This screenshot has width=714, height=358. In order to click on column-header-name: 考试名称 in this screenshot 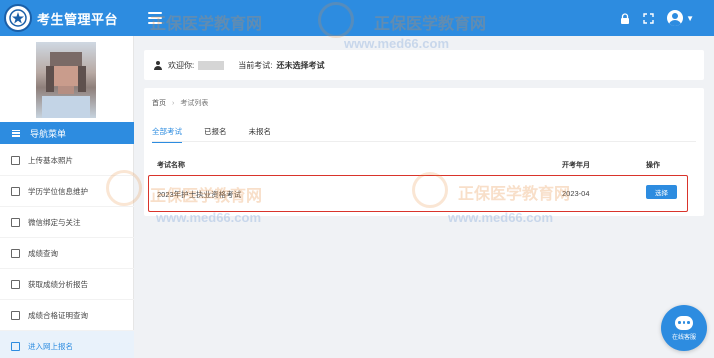, I will do `click(171, 165)`.